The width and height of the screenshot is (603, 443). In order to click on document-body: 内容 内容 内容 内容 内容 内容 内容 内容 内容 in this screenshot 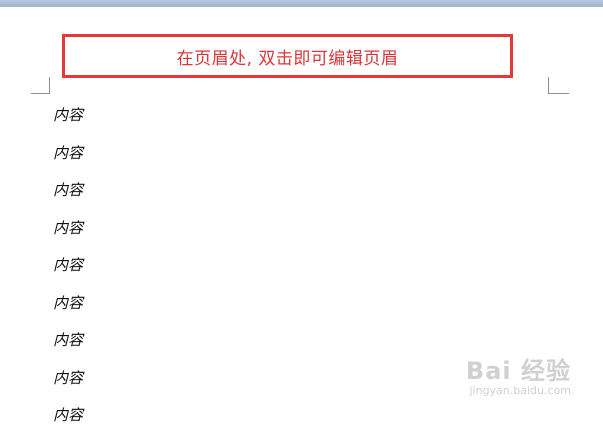, I will do `click(68, 274)`.